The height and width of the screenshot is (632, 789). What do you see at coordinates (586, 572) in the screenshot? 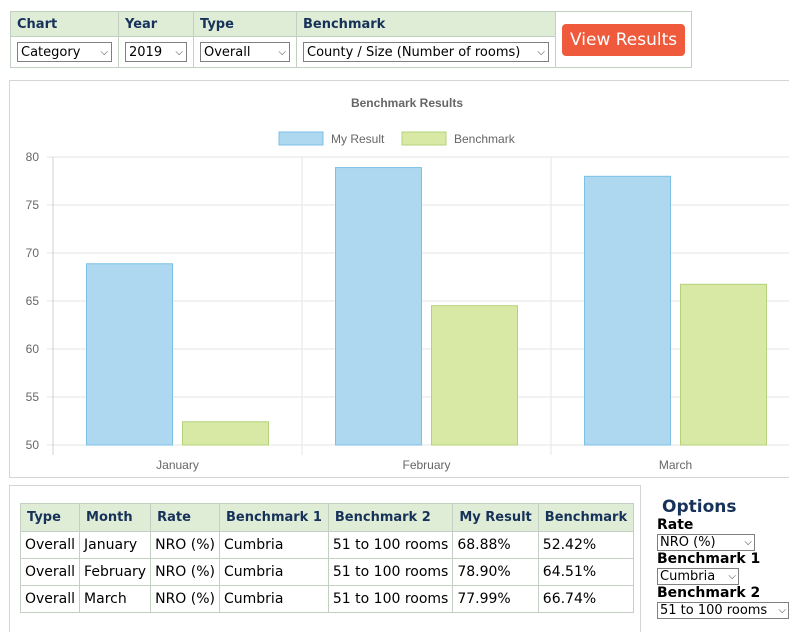
I see `cell-benchmark: 64.51%` at bounding box center [586, 572].